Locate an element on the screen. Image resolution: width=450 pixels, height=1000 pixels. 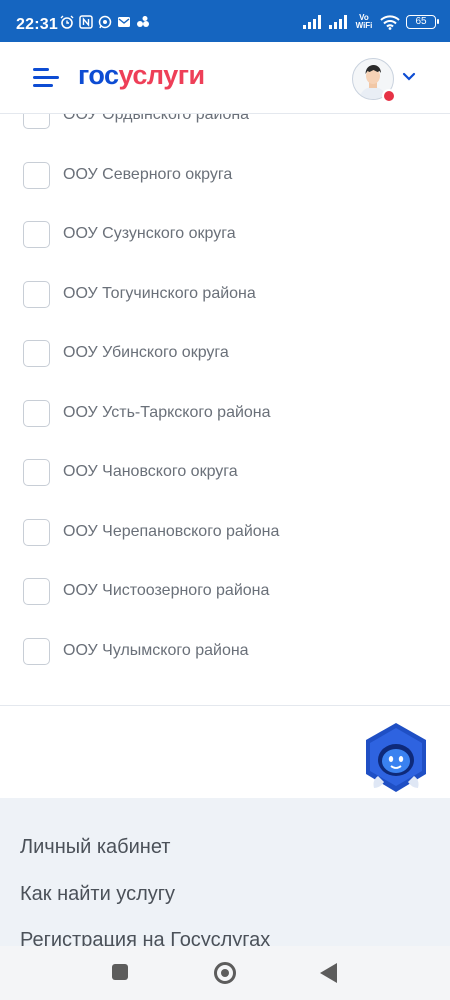
chevron-down-icon is located at coordinates (409, 77).